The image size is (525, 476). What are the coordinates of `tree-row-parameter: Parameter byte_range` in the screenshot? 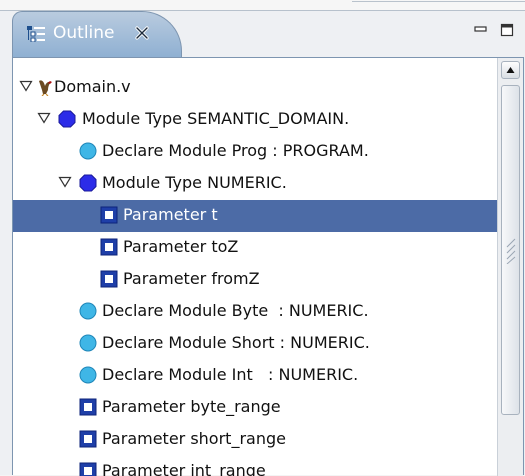 It's located at (255, 408).